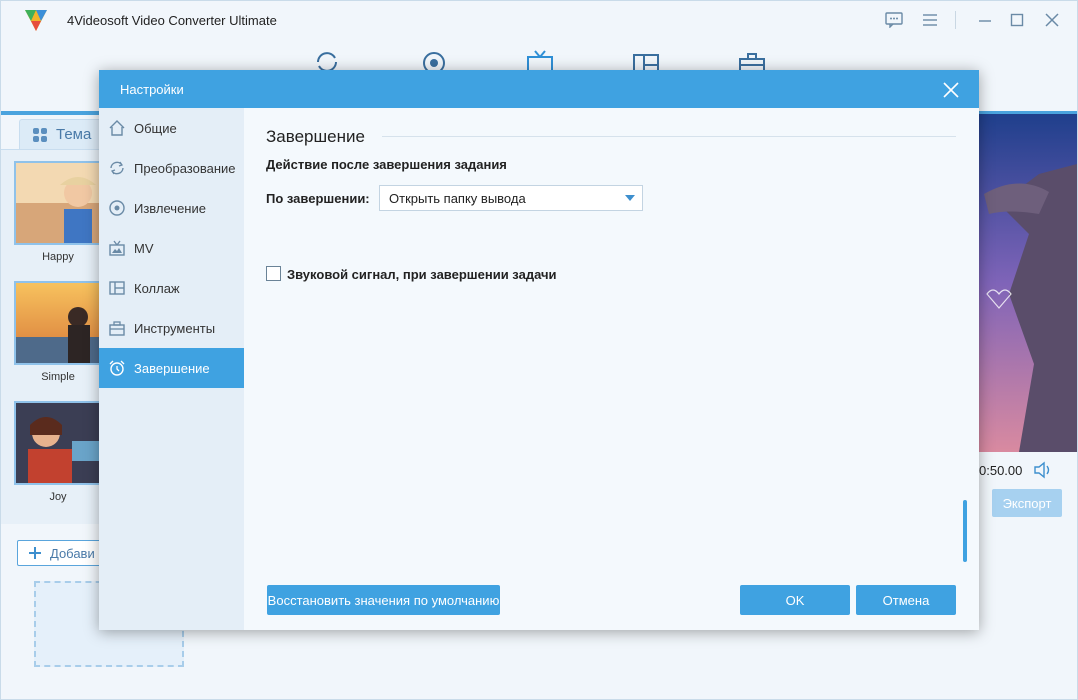 The image size is (1078, 700). I want to click on dialog-title: Настройки, so click(152, 89).